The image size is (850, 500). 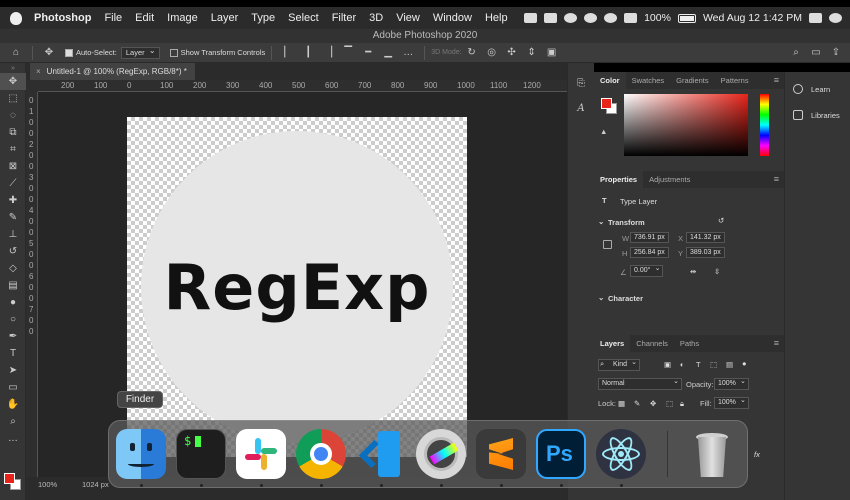 I want to click on siri-icon, so click(x=835, y=18).